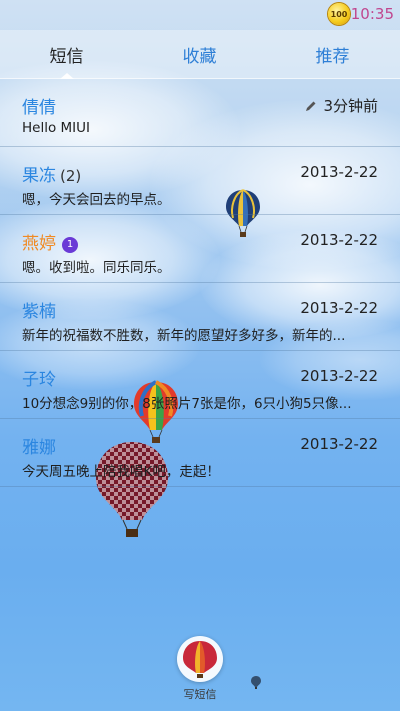  What do you see at coordinates (311, 106) in the screenshot?
I see `pencil-icon` at bounding box center [311, 106].